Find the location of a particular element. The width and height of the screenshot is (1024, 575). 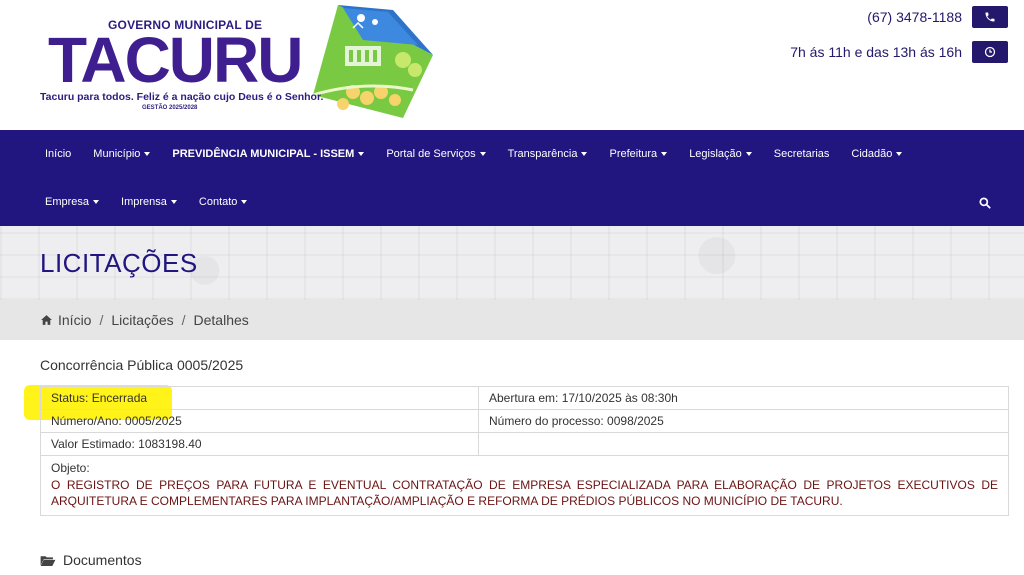

nav-row-2: Empresa Imprensa Contato is located at coordinates (146, 202).